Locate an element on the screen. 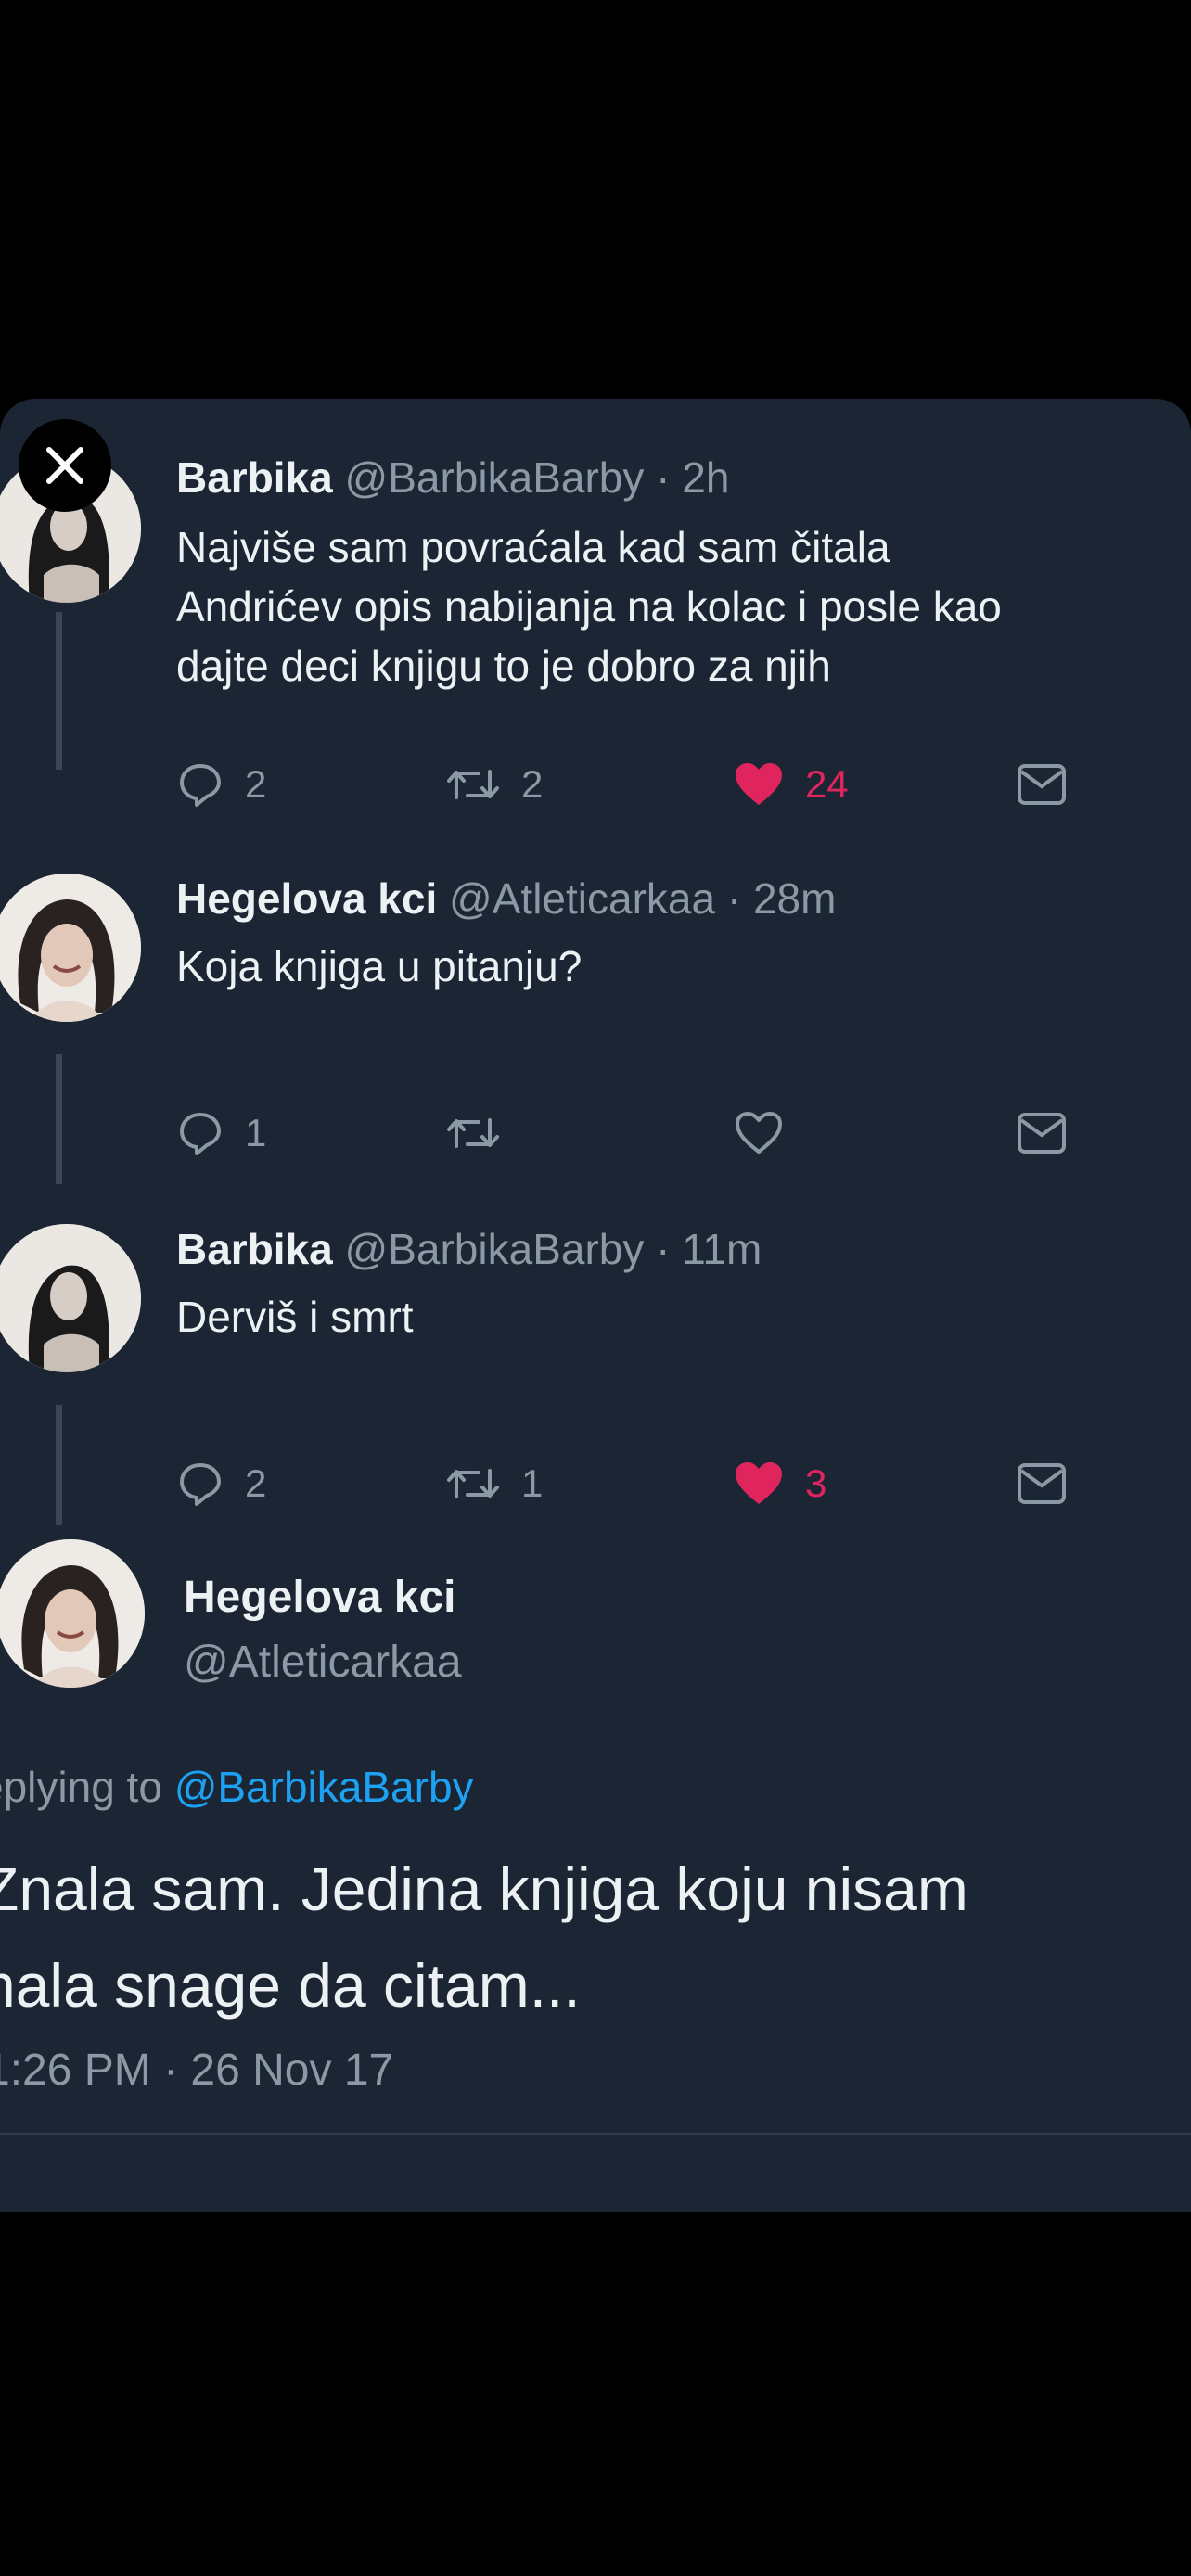  retweet-count: 2 is located at coordinates (532, 784).